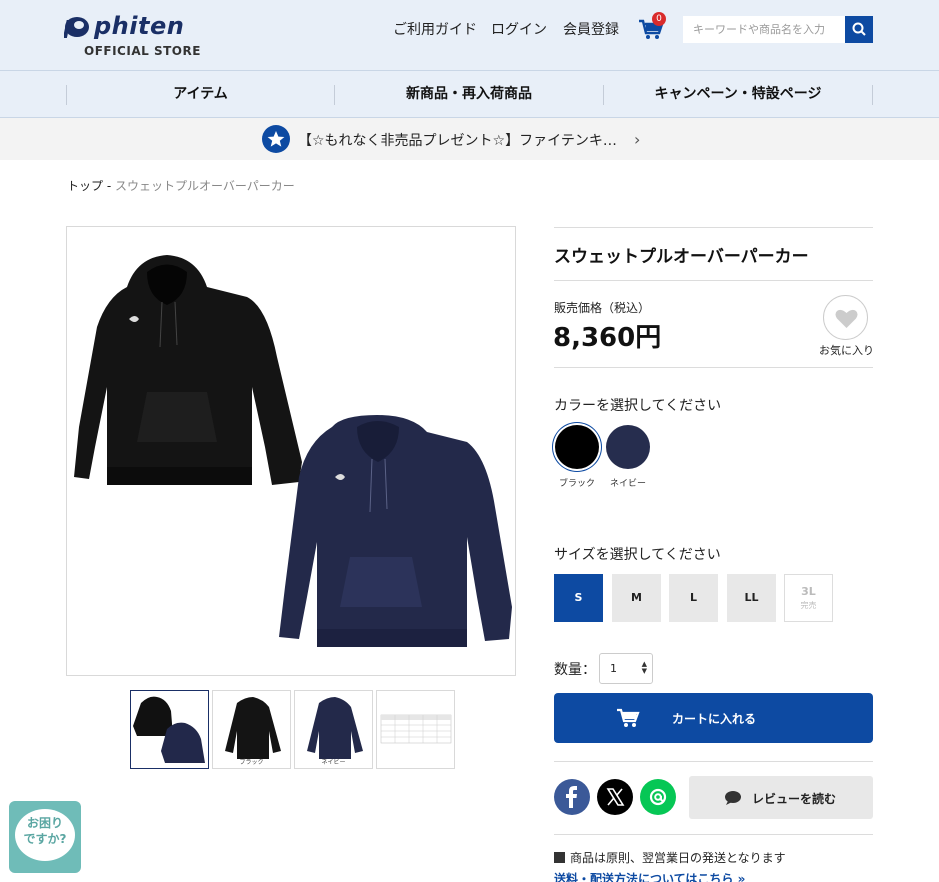 The image size is (939, 882). What do you see at coordinates (85, 186) in the screenshot?
I see `breadcrumb-top-link: トップ` at bounding box center [85, 186].